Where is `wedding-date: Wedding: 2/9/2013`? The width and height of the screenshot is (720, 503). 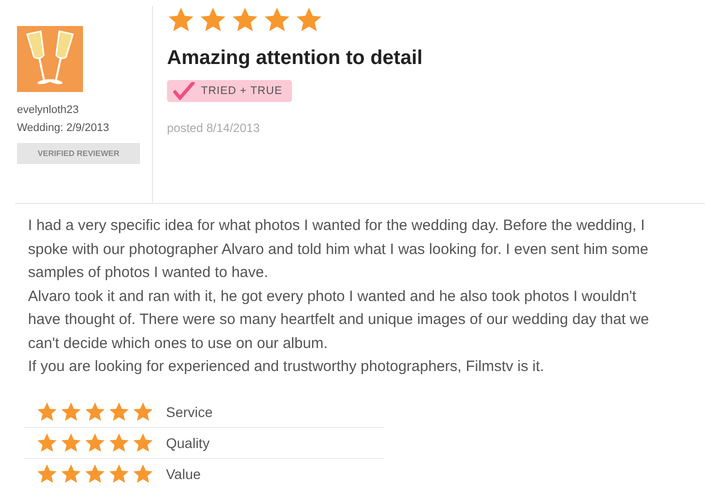
wedding-date: Wedding: 2/9/2013 is located at coordinates (63, 128).